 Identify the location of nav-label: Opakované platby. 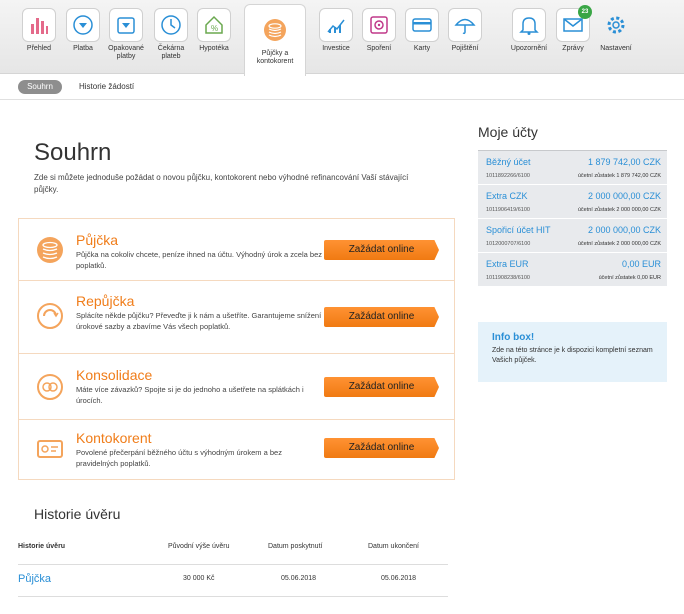
(126, 52).